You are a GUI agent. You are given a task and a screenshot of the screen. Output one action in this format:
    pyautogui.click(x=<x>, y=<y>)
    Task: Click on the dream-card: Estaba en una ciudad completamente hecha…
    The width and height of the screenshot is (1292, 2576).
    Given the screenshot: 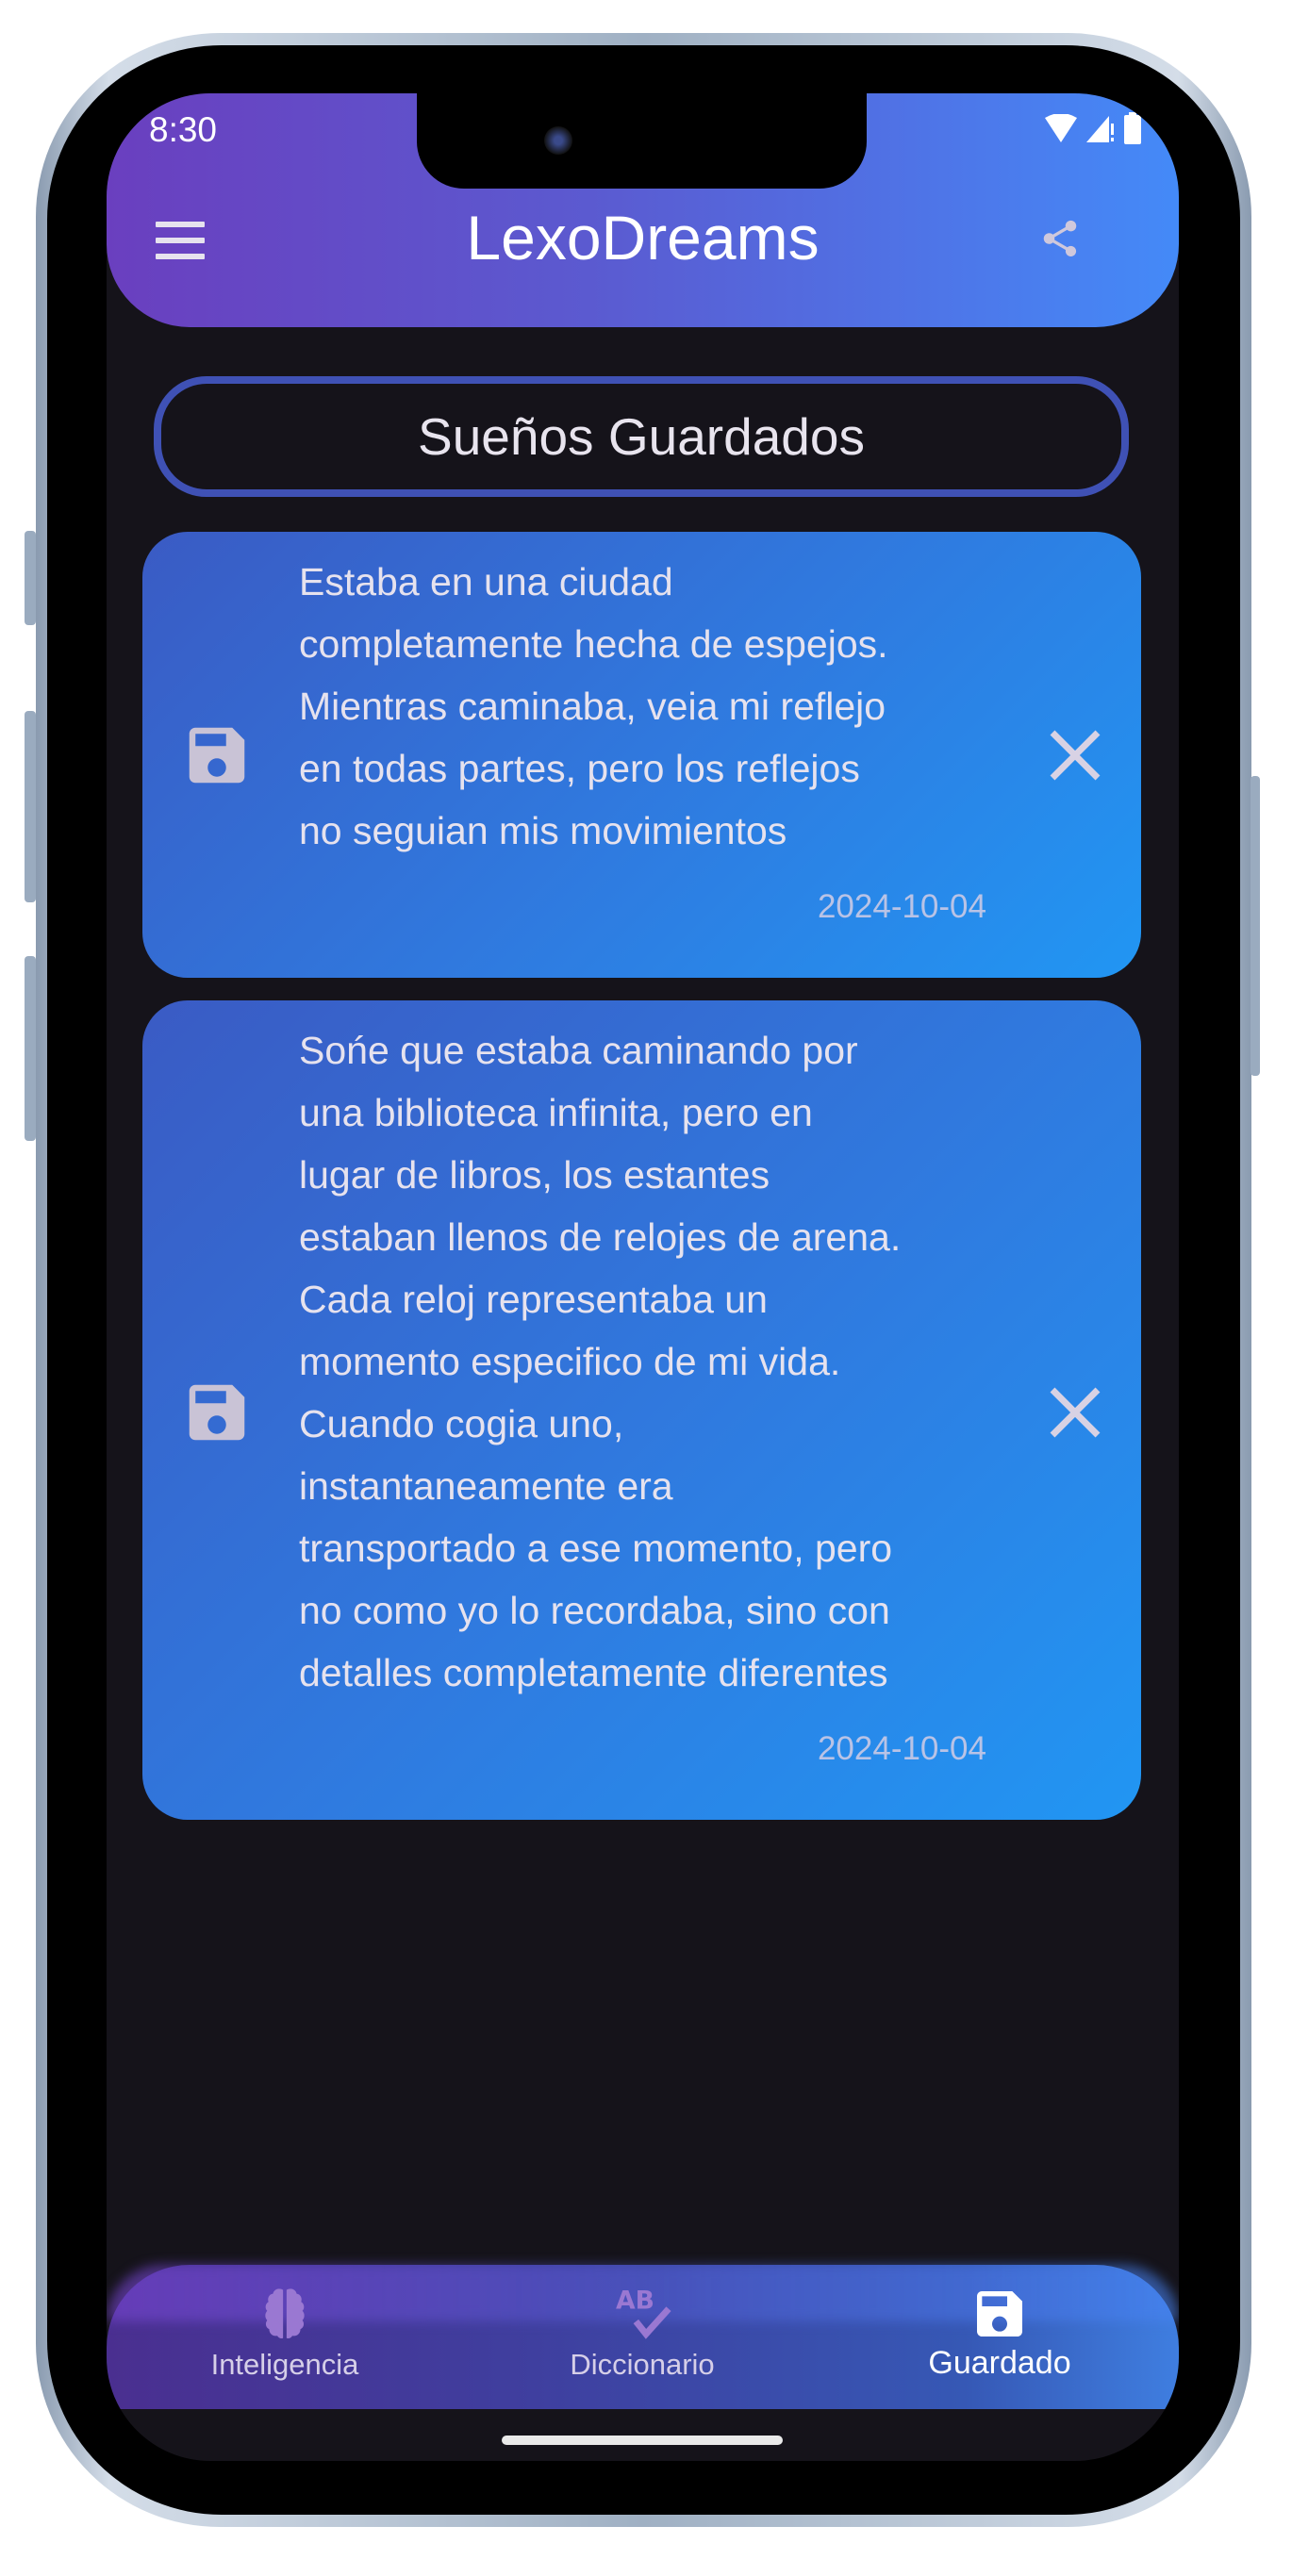 What is the action you would take?
    pyautogui.click(x=641, y=755)
    